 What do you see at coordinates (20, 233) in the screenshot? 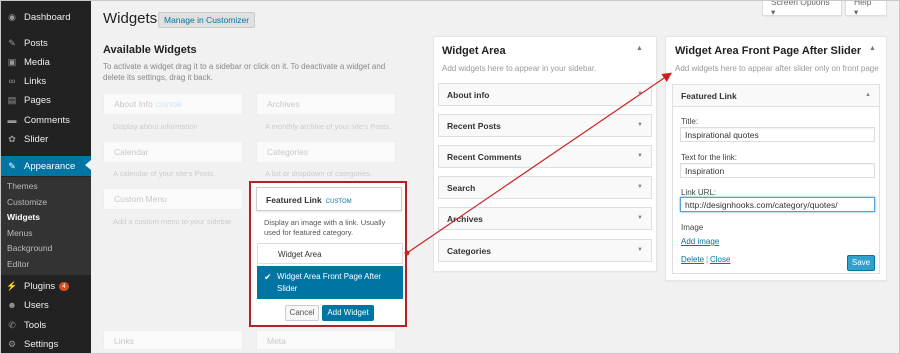
I see `submenu-menus: Menus` at bounding box center [20, 233].